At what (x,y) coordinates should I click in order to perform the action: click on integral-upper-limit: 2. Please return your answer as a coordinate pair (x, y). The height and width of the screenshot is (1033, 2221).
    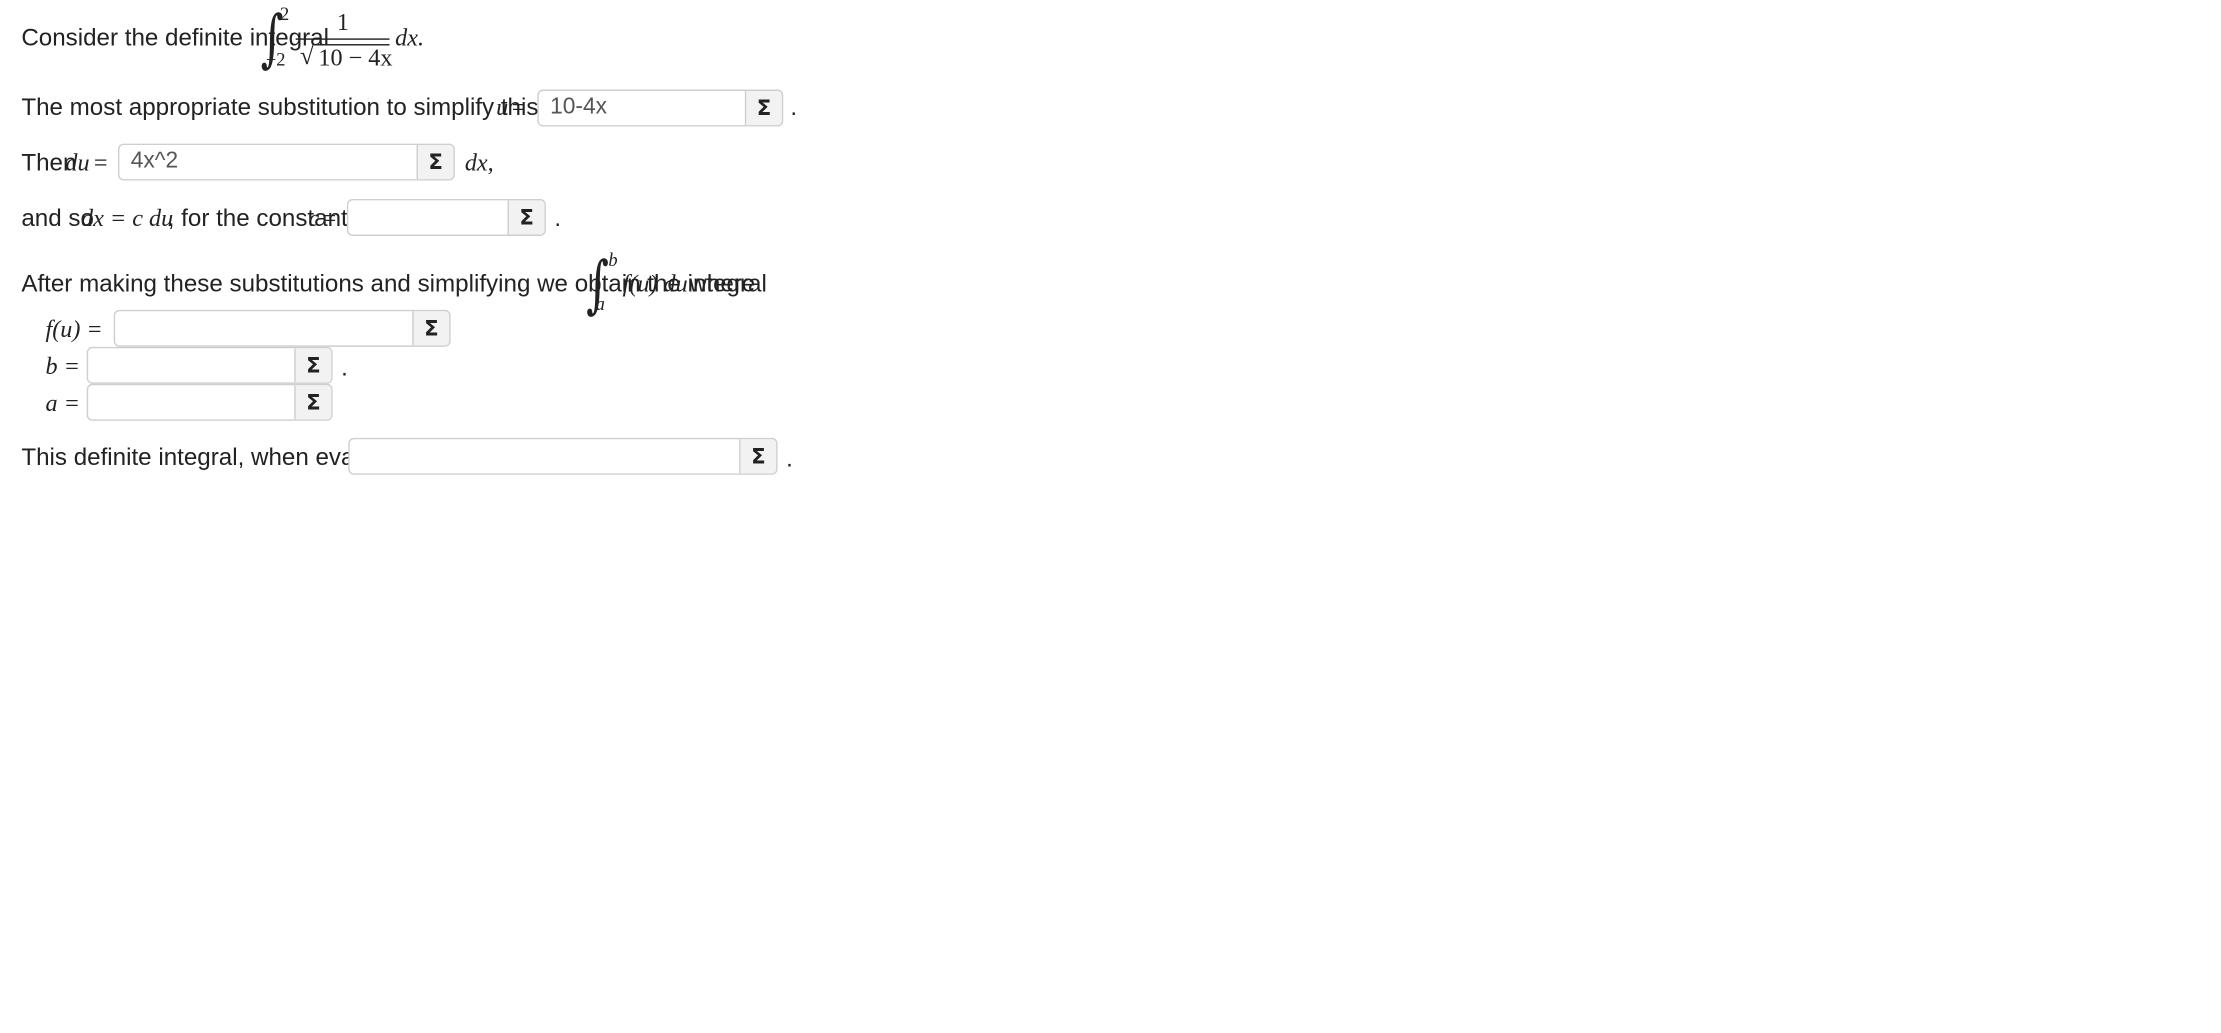
    Looking at the image, I should click on (285, 13).